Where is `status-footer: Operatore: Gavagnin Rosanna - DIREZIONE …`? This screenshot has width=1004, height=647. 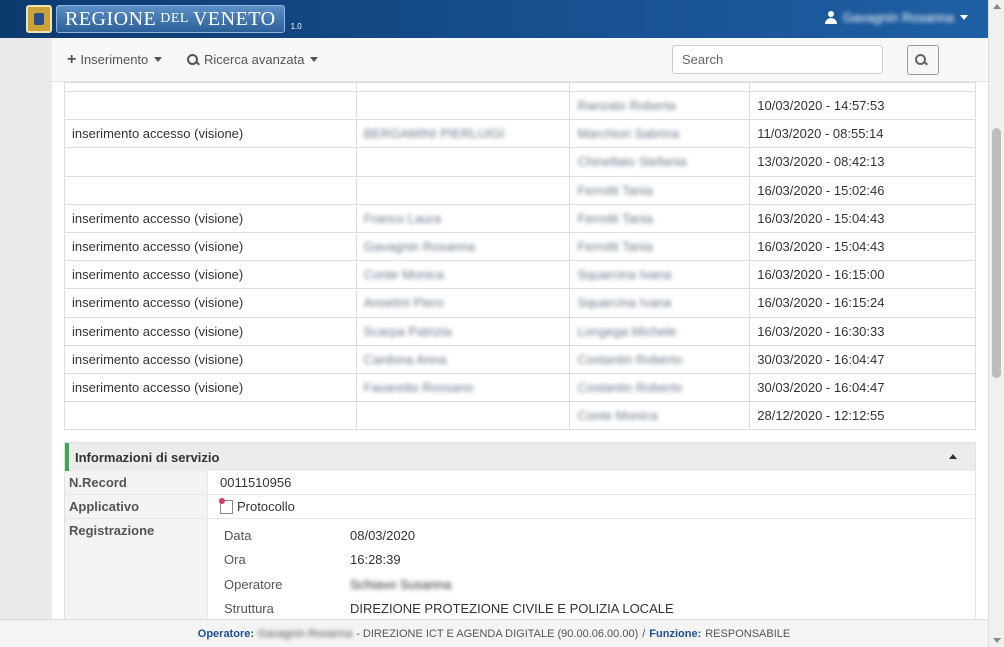 status-footer: Operatore: Gavagnin Rosanna - DIREZIONE … is located at coordinates (494, 633).